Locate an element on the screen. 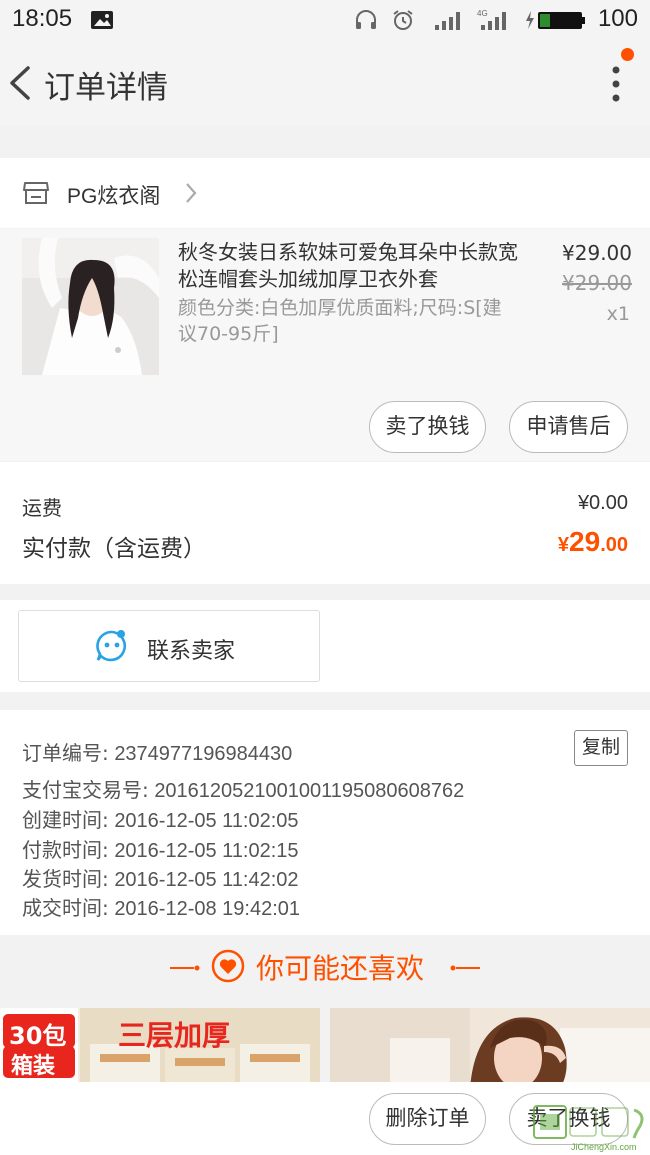 The width and height of the screenshot is (650, 1155). alipay-trade-number: 支付宝交易号: 2016120521001001195080608762 is located at coordinates (243, 788).